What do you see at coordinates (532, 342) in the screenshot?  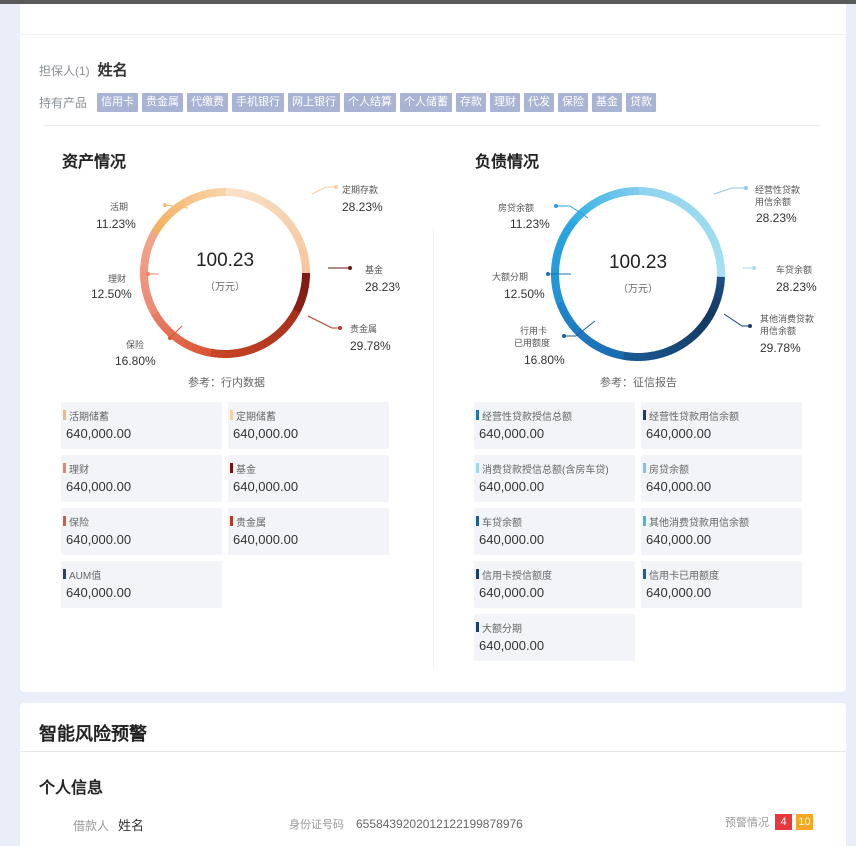 I see `liability-label-line2: 已用额度` at bounding box center [532, 342].